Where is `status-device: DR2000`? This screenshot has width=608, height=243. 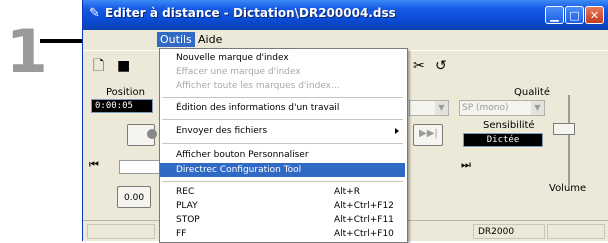
status-device: DR2000 is located at coordinates (509, 231).